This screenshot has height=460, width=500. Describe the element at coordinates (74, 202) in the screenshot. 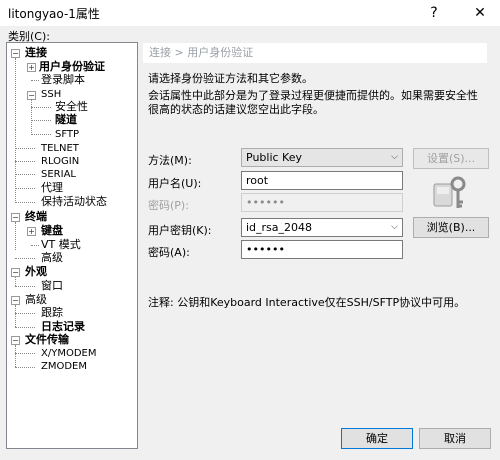

I see `tree-item-keepalive: 保持活动状态` at that location.